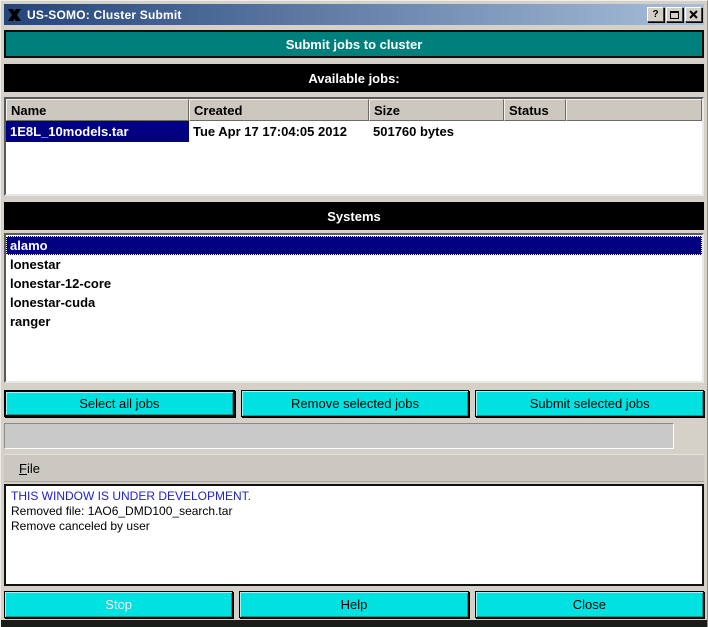 The height and width of the screenshot is (627, 708). I want to click on available-jobs-banner: Available jobs:, so click(354, 78).